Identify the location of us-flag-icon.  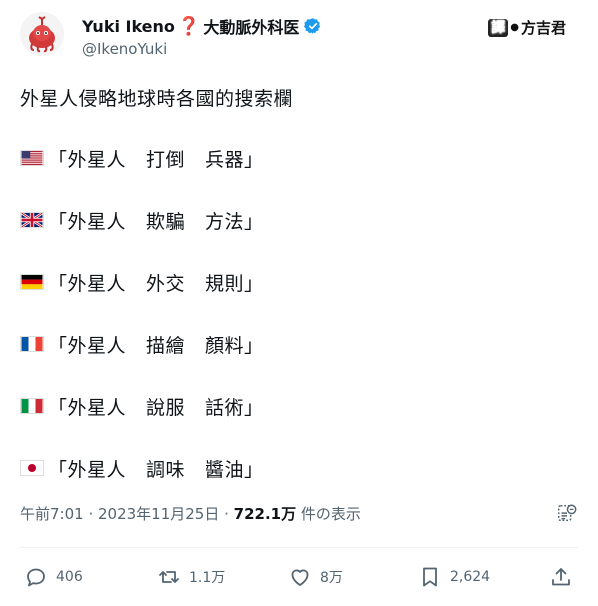
(32, 158).